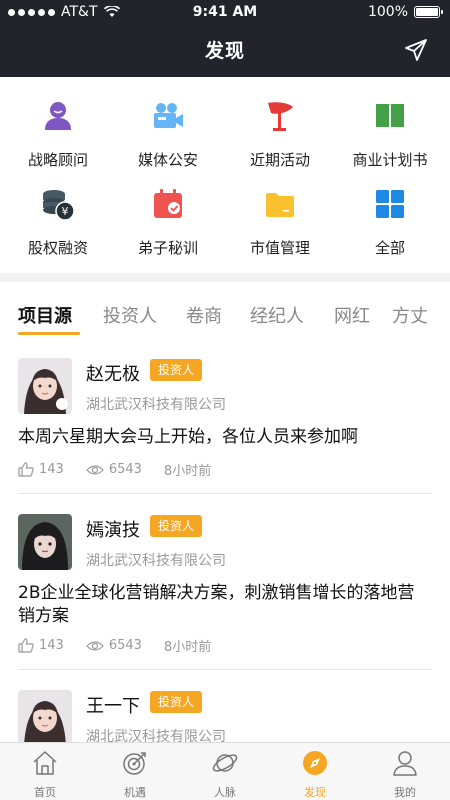 Image resolution: width=450 pixels, height=800 pixels. Describe the element at coordinates (280, 134) in the screenshot. I see `grid-item-events: 近期活动` at that location.